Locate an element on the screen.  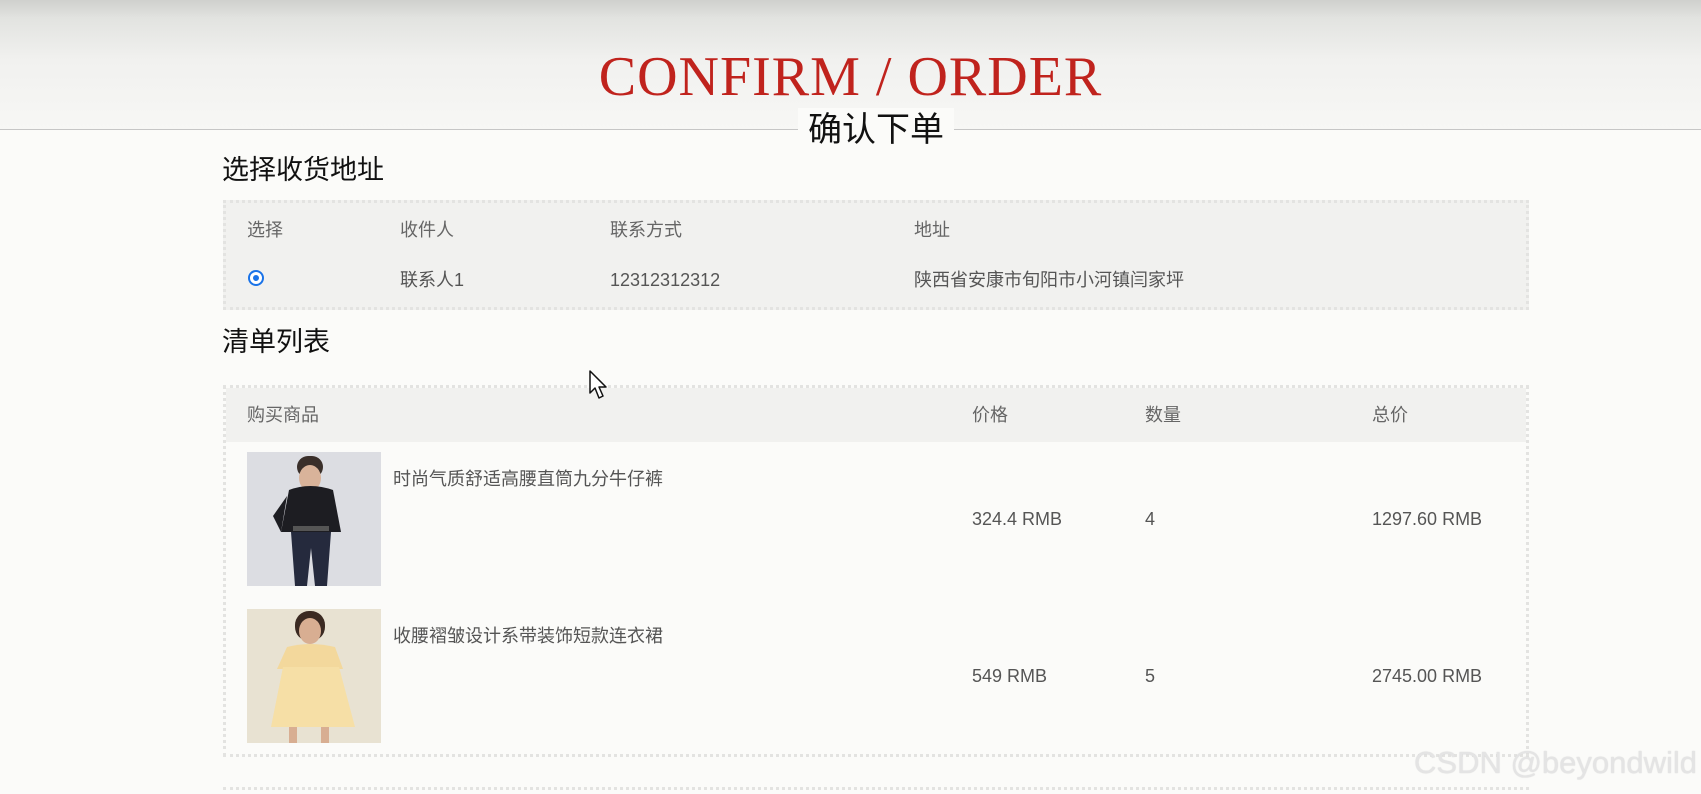
product-price: 324.4 RMB is located at coordinates (1017, 519).